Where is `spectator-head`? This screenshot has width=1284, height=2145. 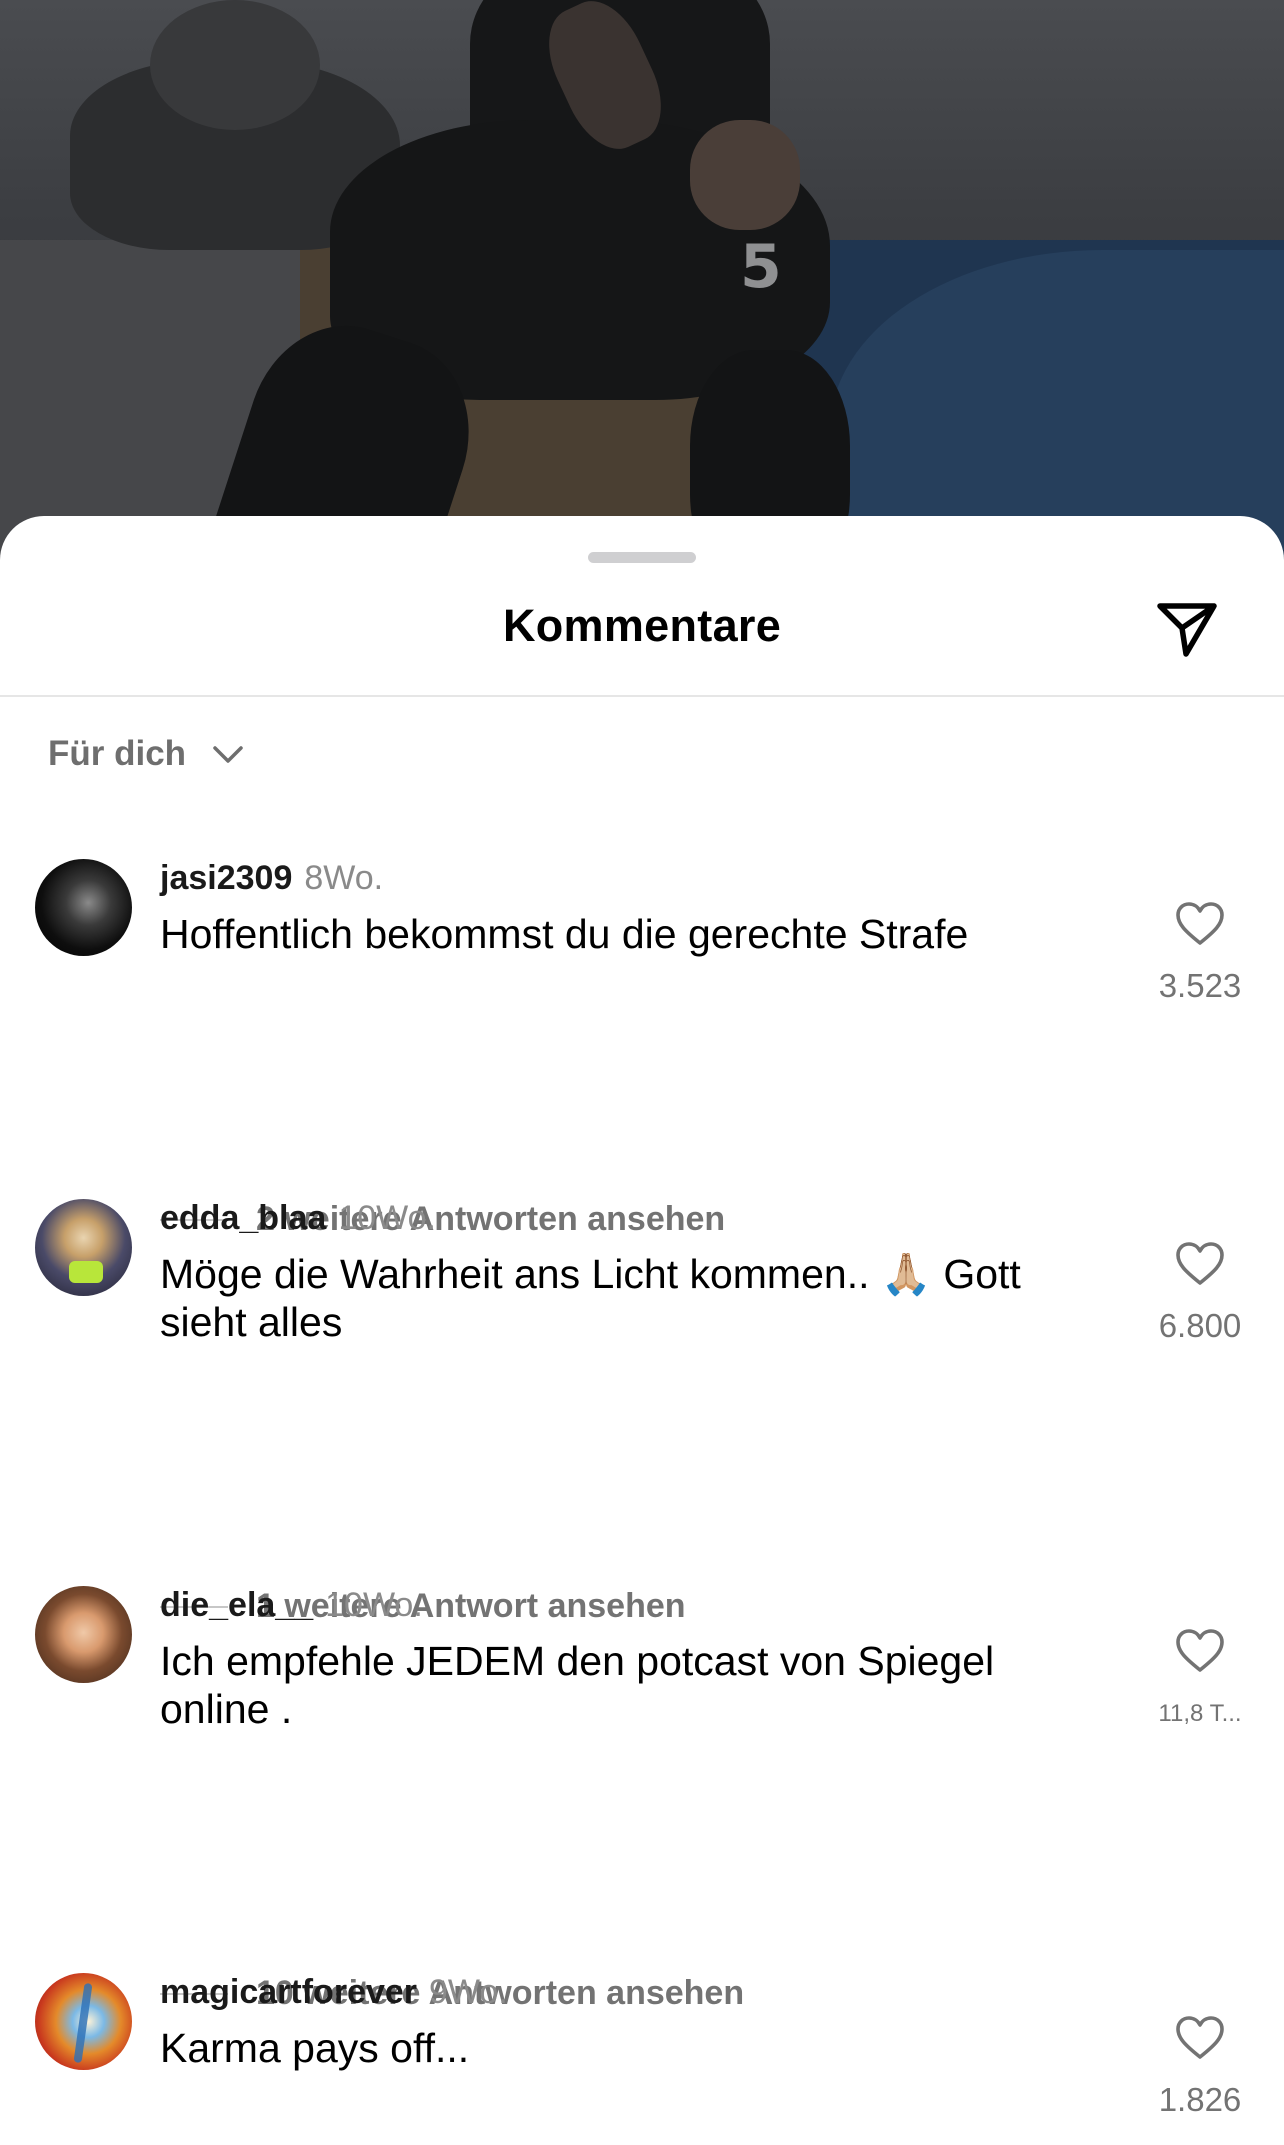 spectator-head is located at coordinates (235, 65).